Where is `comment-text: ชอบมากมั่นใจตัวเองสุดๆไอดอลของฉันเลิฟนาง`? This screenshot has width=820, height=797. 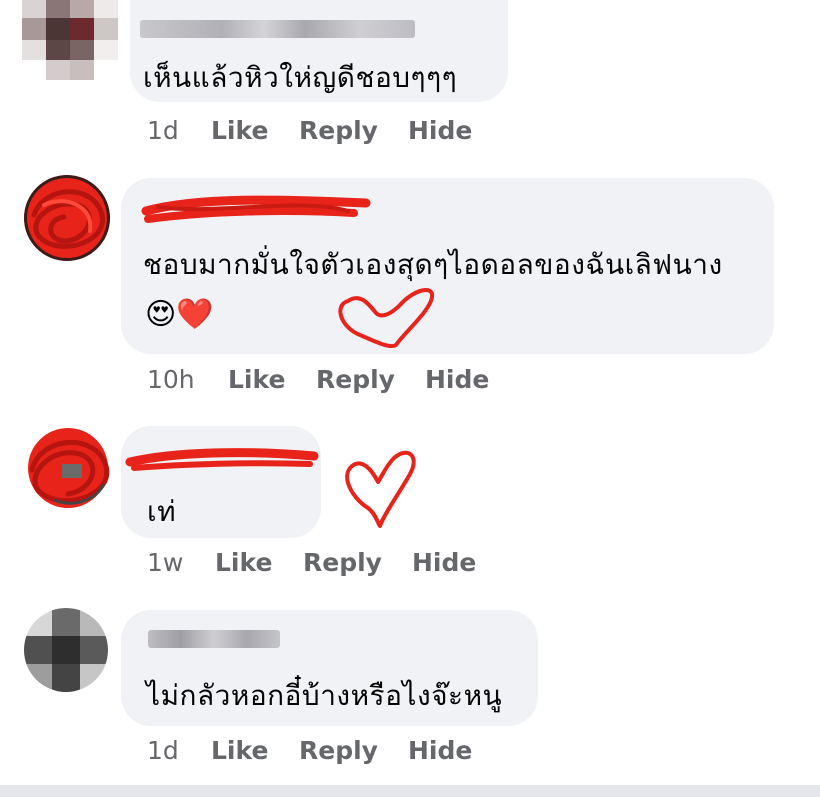 comment-text: ชอบมากมั่นใจตัวเองสุดๆไอดอลของฉันเลิฟนาง is located at coordinates (433, 264).